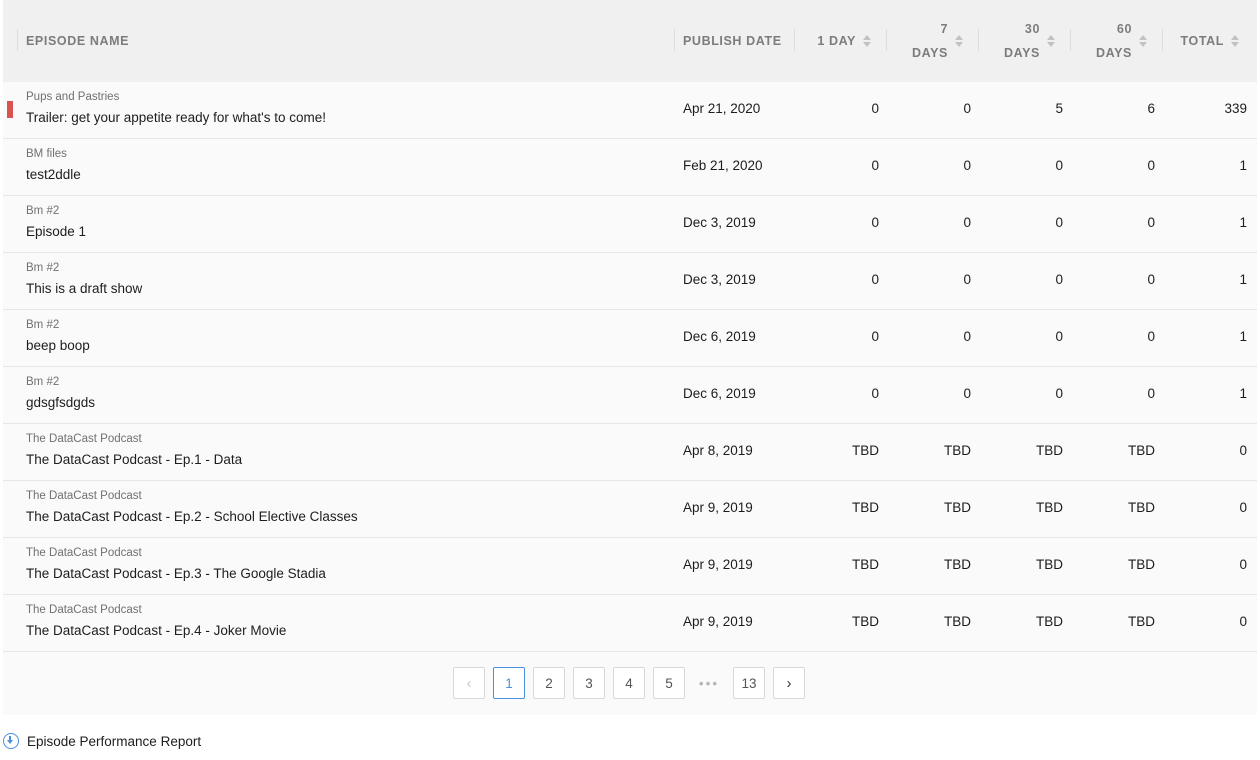 The height and width of the screenshot is (760, 1260). What do you see at coordinates (630, 395) in the screenshot?
I see `table-row: Bm #2 gdsgfsdgds Dec 6, 2019 0 0 0 0 1` at bounding box center [630, 395].